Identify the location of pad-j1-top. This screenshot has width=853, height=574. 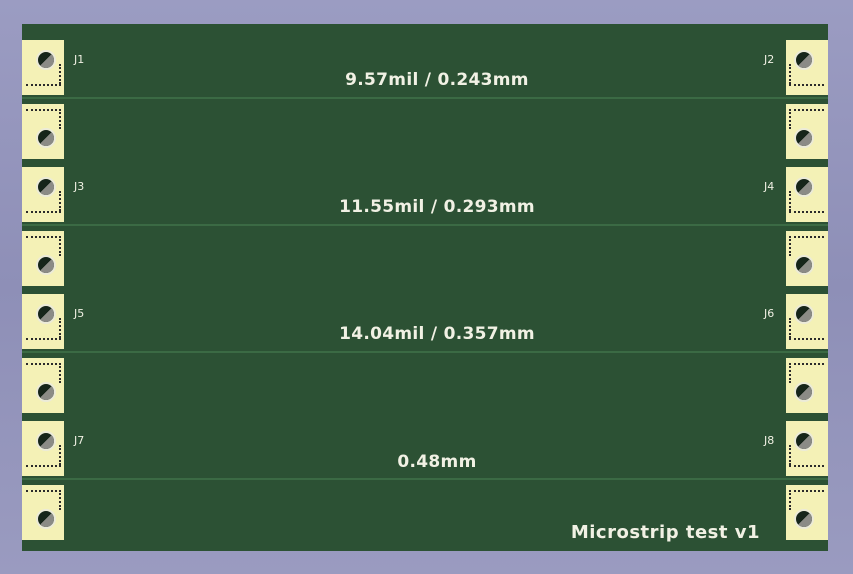
(43, 67).